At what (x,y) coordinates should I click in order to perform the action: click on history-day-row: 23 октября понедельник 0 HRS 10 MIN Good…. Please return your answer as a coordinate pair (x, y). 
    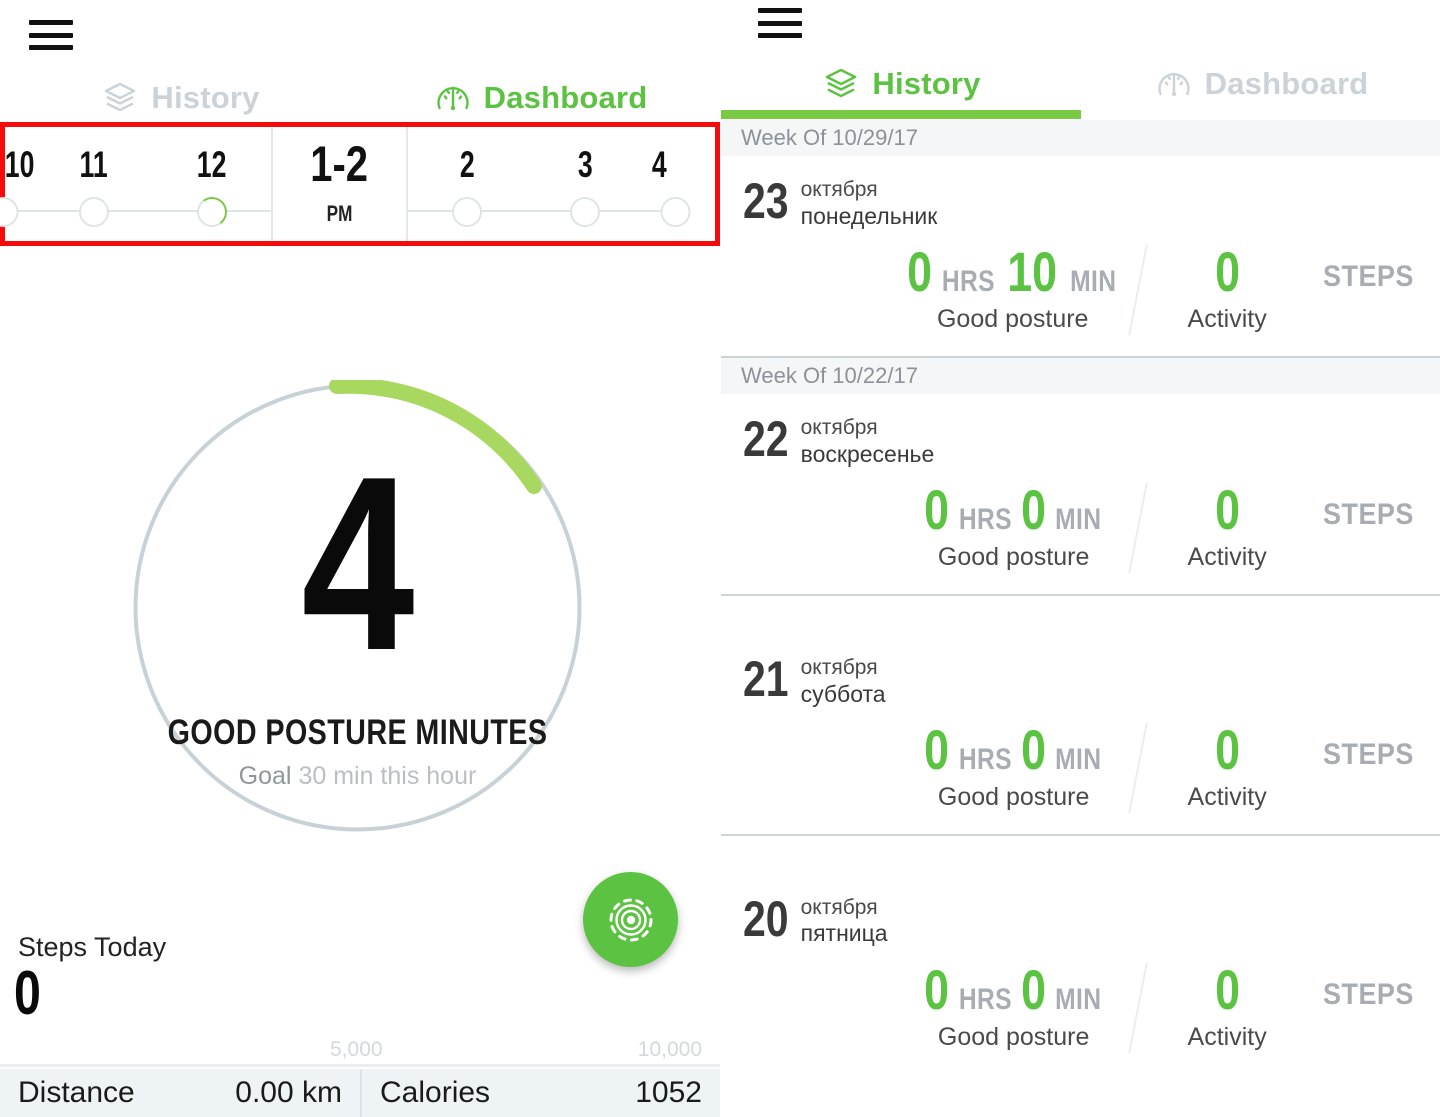
    Looking at the image, I should click on (1080, 257).